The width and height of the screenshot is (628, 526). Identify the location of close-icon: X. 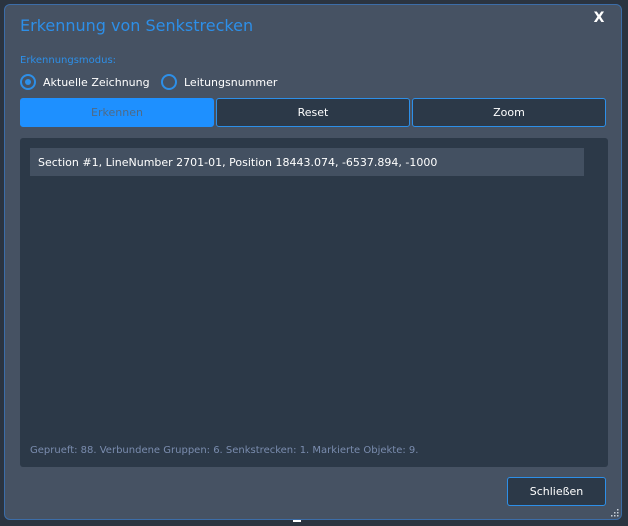
(599, 18).